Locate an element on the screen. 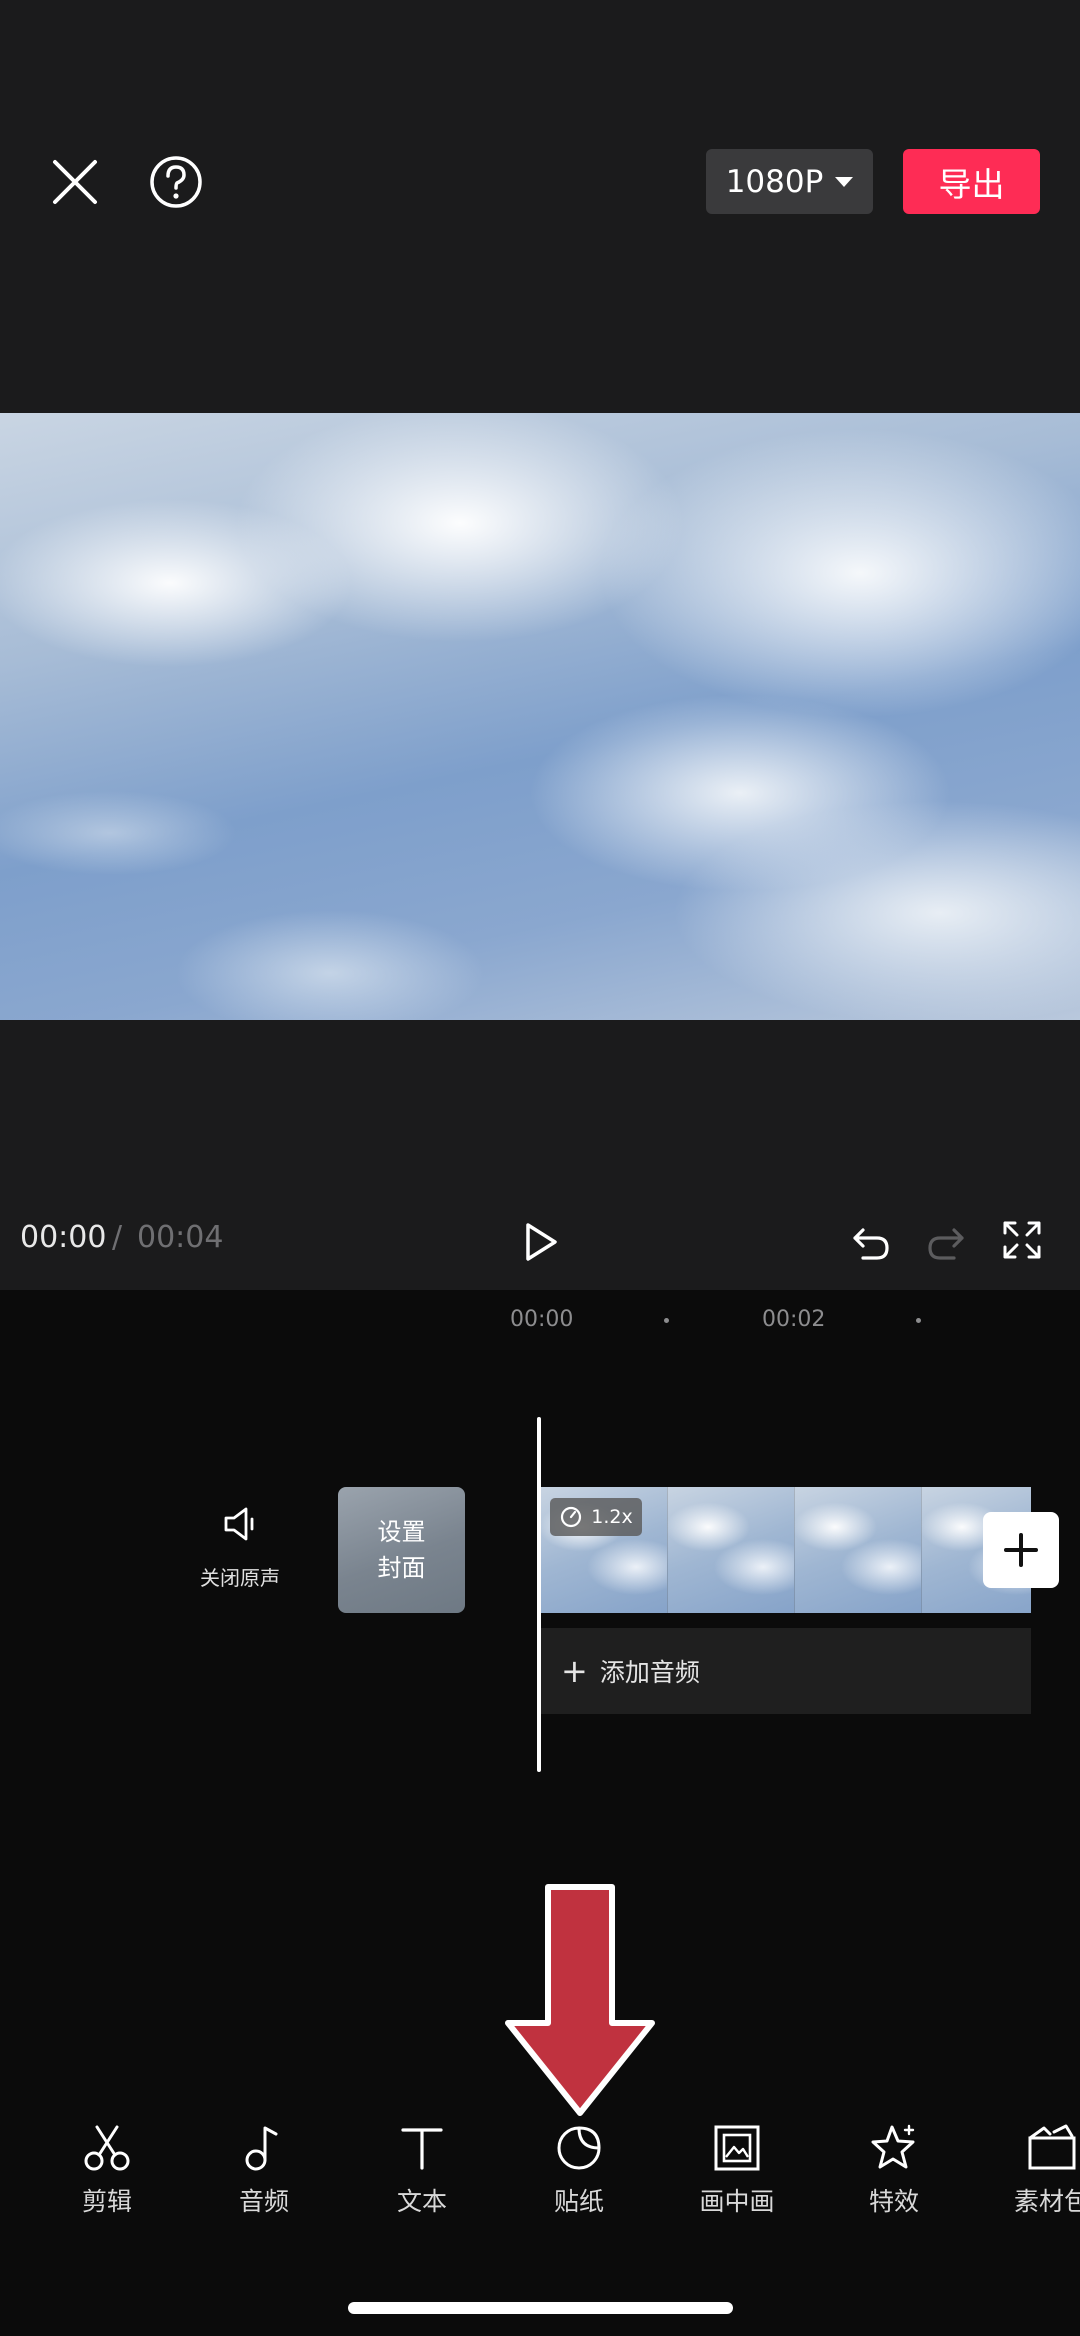 Image resolution: width=1080 pixels, height=2336 pixels. export-button: 导出 is located at coordinates (971, 181).